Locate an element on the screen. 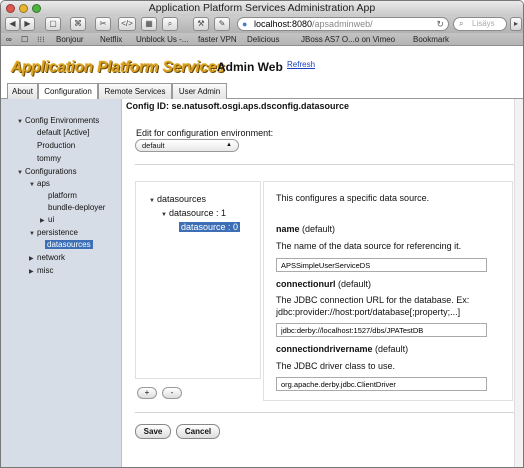  bookmark-delicious: Delicious is located at coordinates (263, 39).